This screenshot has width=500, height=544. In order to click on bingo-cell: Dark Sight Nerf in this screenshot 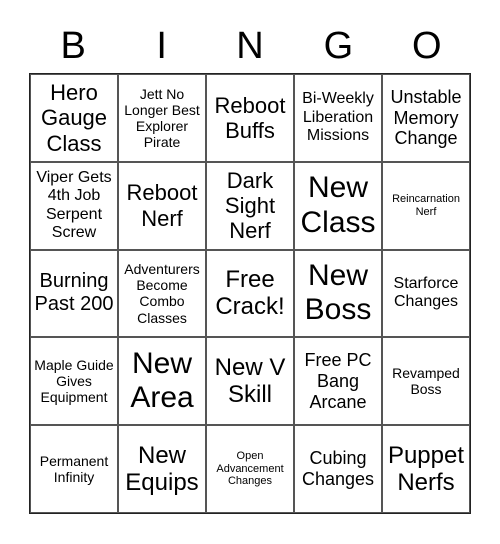, I will do `click(250, 205)`.